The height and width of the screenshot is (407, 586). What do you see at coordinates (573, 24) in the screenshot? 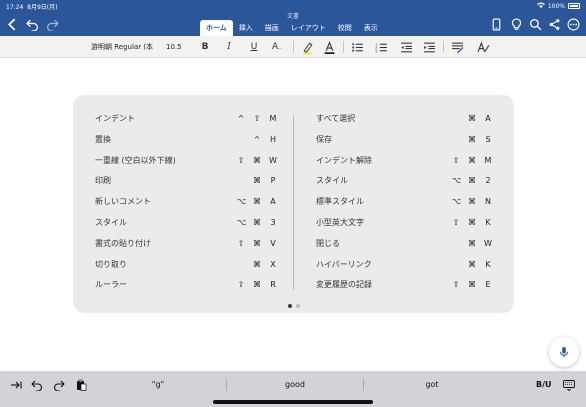
I see `more-icon` at bounding box center [573, 24].